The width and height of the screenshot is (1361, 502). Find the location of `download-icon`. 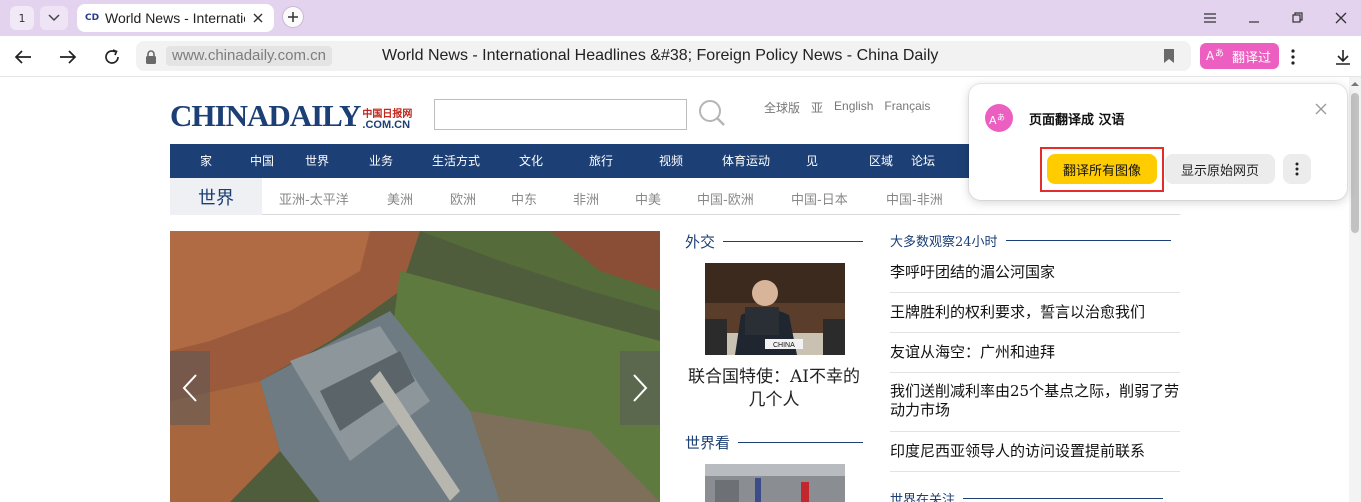

download-icon is located at coordinates (1343, 57).